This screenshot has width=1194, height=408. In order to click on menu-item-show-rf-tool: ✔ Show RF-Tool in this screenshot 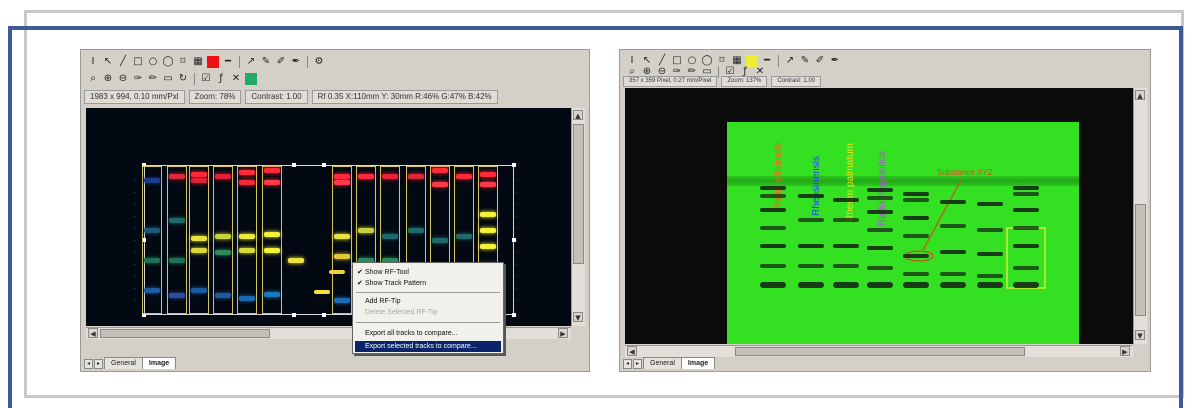, I will do `click(428, 272)`.